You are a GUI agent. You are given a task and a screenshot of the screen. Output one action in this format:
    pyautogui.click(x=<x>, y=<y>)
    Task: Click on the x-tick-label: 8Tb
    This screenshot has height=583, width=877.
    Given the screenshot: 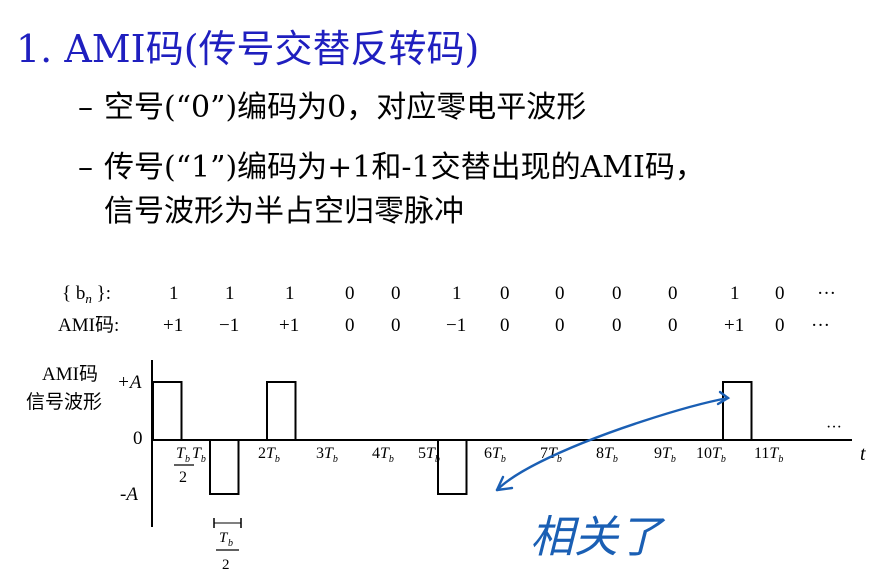 What is the action you would take?
    pyautogui.click(x=607, y=455)
    